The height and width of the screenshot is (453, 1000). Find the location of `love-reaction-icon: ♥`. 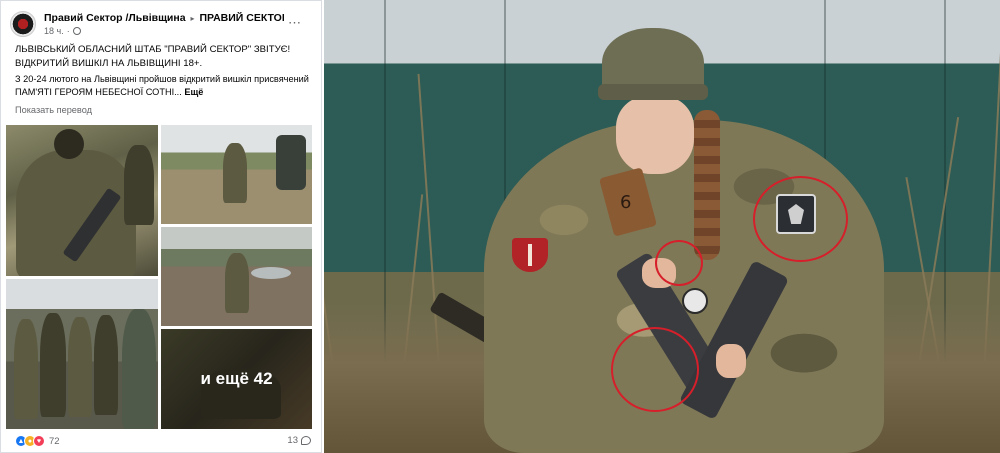

love-reaction-icon: ♥ is located at coordinates (39, 441).